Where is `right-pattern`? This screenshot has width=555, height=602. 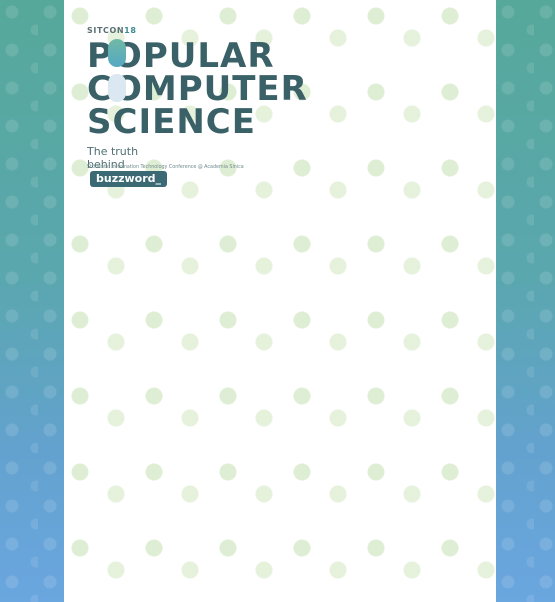
right-pattern is located at coordinates (525, 301).